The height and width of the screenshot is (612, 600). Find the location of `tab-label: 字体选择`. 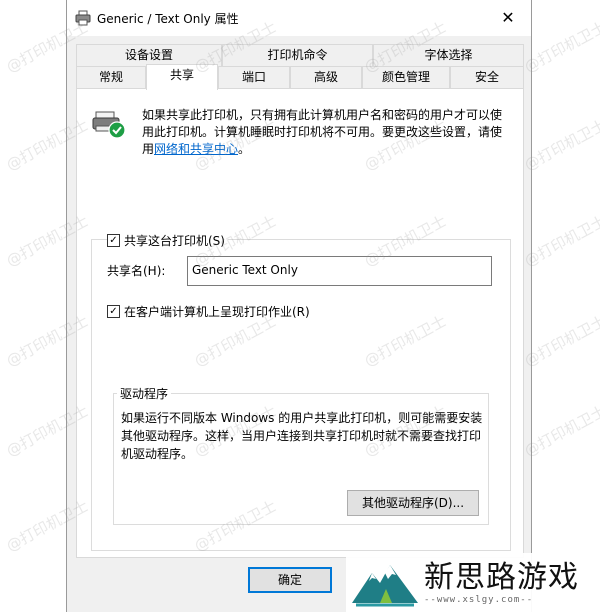

tab-label: 字体选择 is located at coordinates (448, 55).